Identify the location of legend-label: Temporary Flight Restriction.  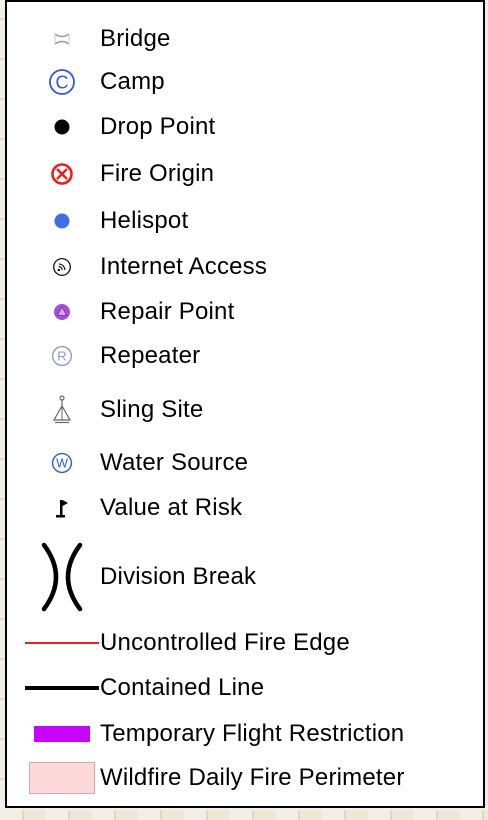
(252, 733).